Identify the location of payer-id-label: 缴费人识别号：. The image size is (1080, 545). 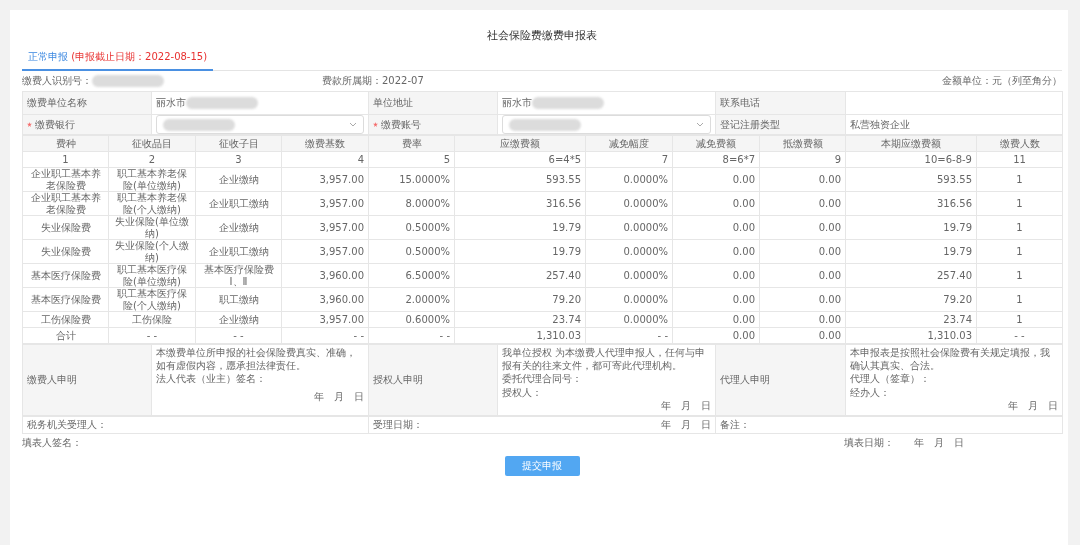
(57, 81).